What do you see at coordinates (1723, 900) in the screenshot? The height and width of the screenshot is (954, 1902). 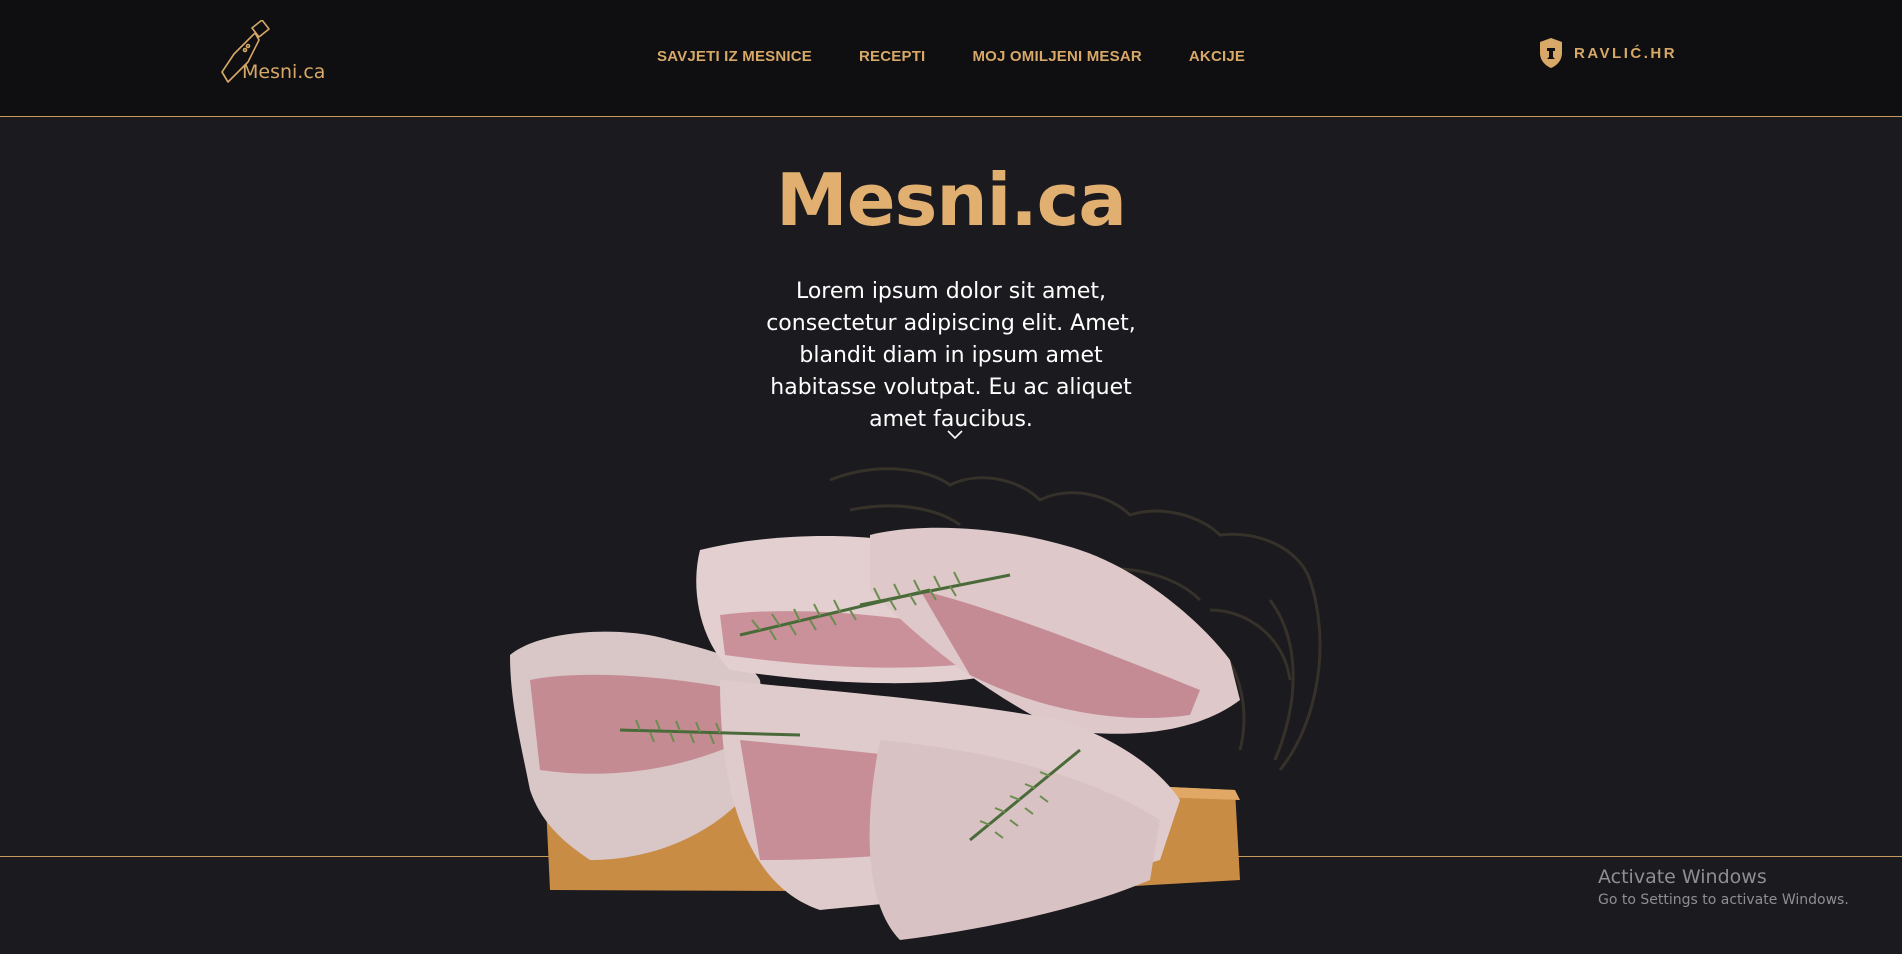 I see `activate-subtitle: Go to Settings to activate Windows.` at bounding box center [1723, 900].